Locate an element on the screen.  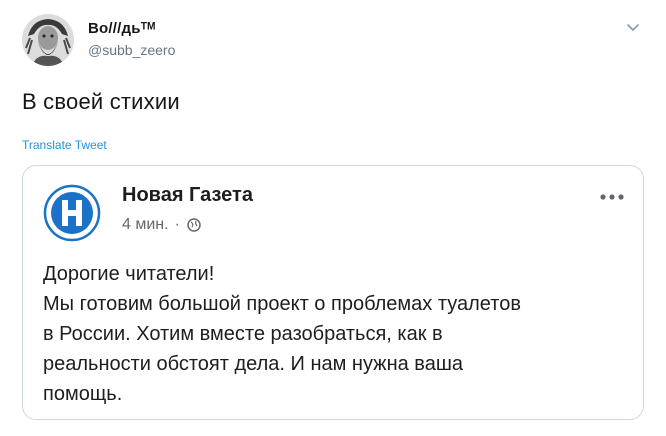
tweet-text: В своей стихии is located at coordinates (101, 101).